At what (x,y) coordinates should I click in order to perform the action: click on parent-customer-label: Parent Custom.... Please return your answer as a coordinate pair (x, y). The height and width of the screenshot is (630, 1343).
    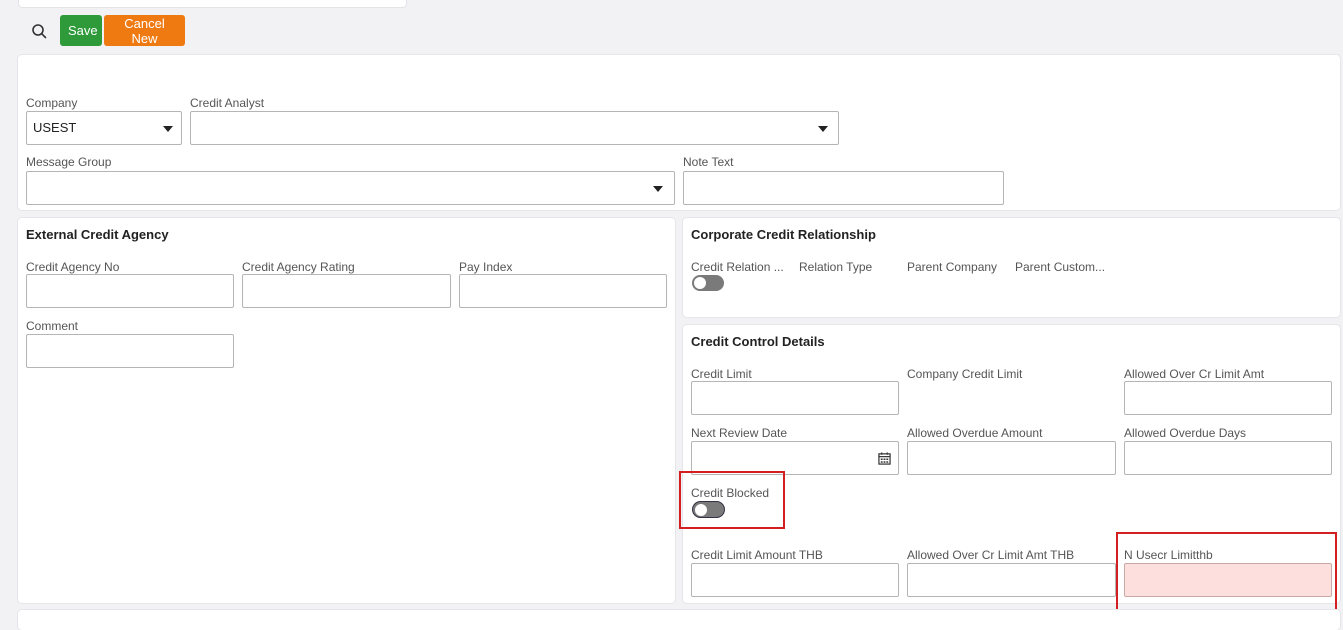
    Looking at the image, I should click on (1060, 267).